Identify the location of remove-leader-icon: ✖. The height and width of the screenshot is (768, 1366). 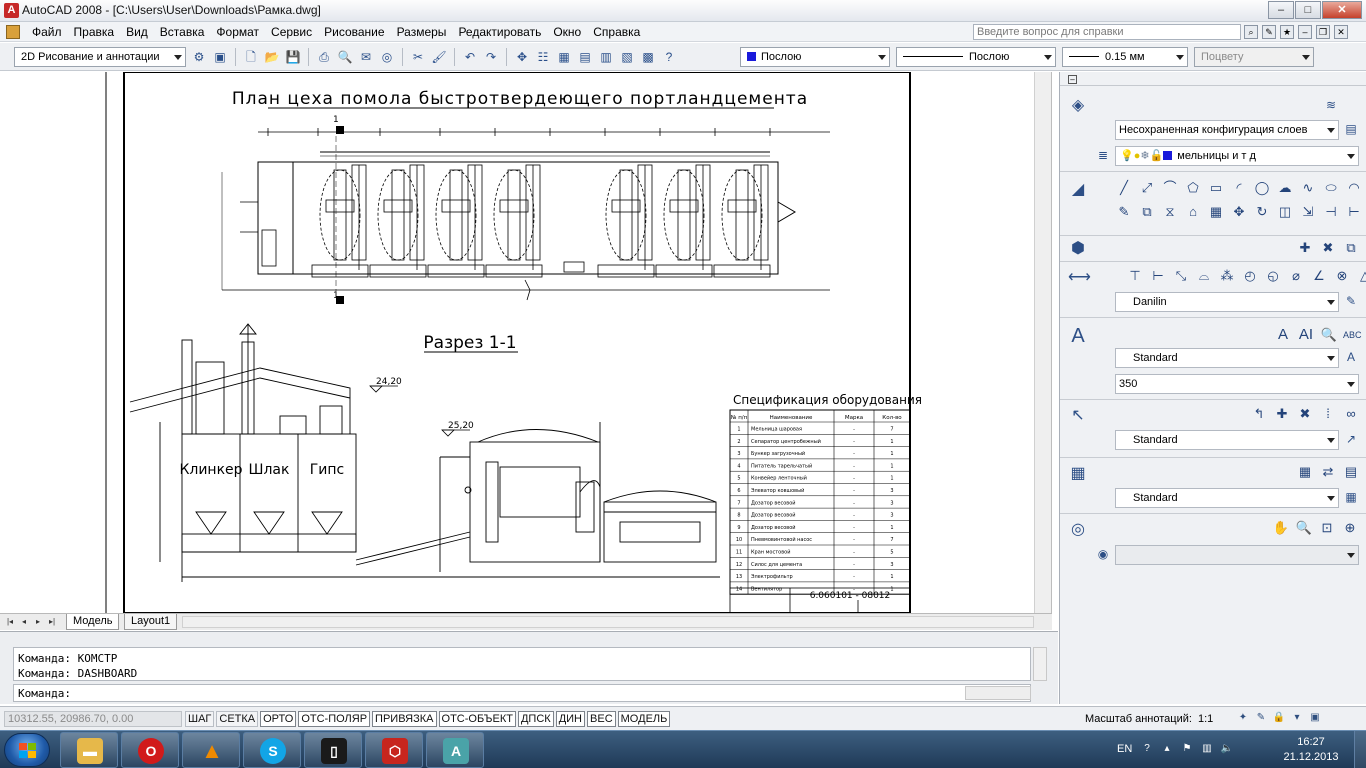
(1305, 414).